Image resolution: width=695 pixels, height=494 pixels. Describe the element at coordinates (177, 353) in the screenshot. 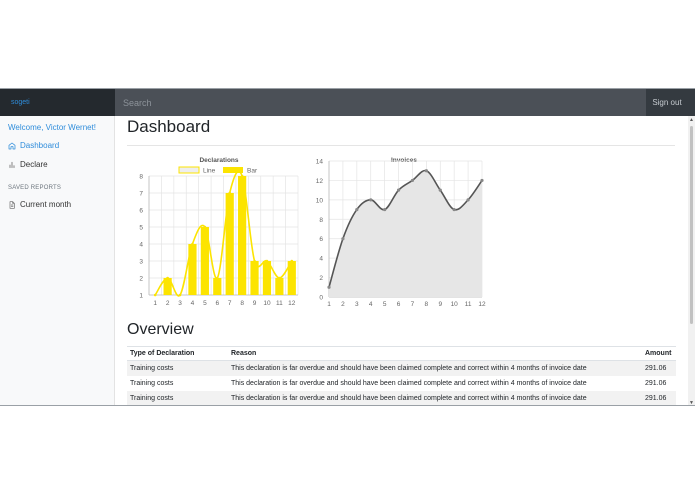

I see `column-header-type: Type of Declaration` at that location.